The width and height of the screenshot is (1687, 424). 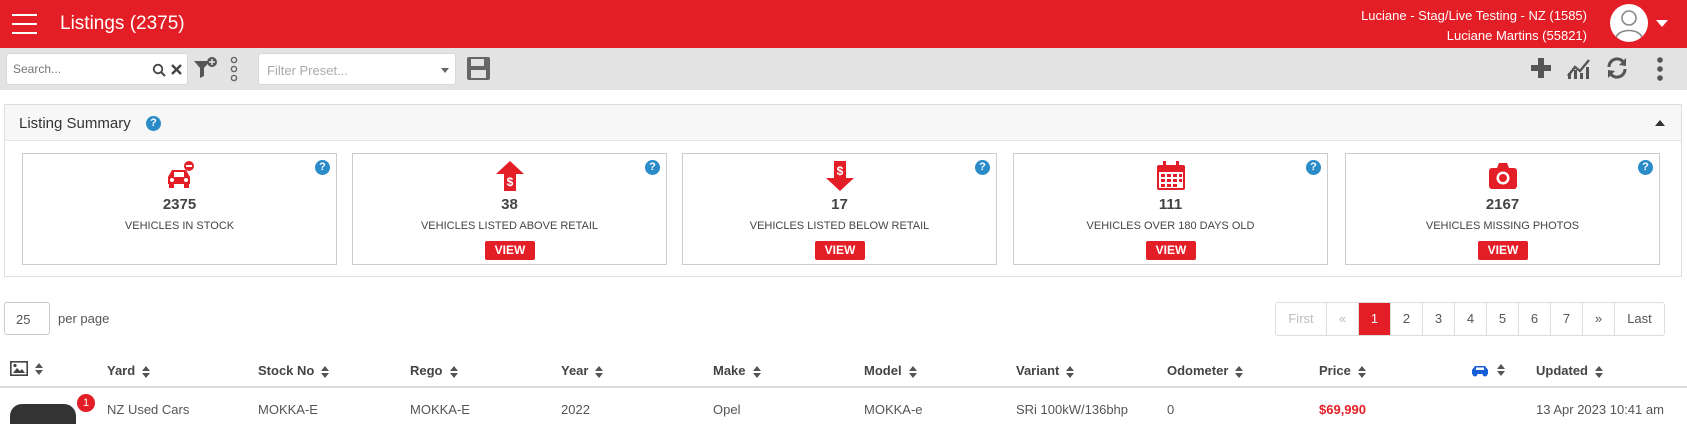 What do you see at coordinates (1342, 409) in the screenshot?
I see `cell-price: $69,990` at bounding box center [1342, 409].